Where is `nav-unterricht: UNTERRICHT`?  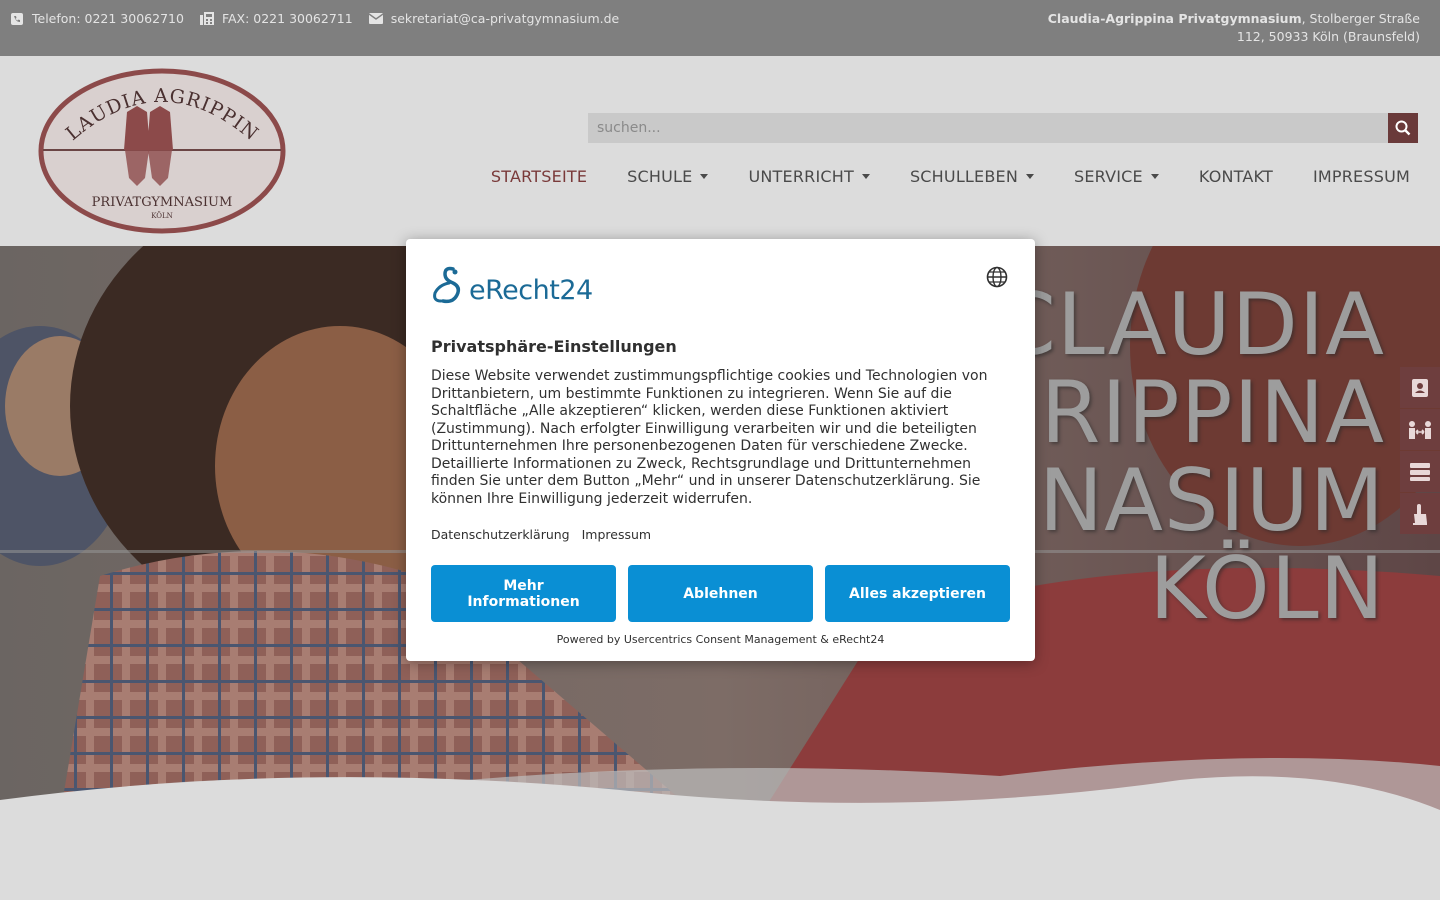
nav-unterricht: UNTERRICHT is located at coordinates (809, 176).